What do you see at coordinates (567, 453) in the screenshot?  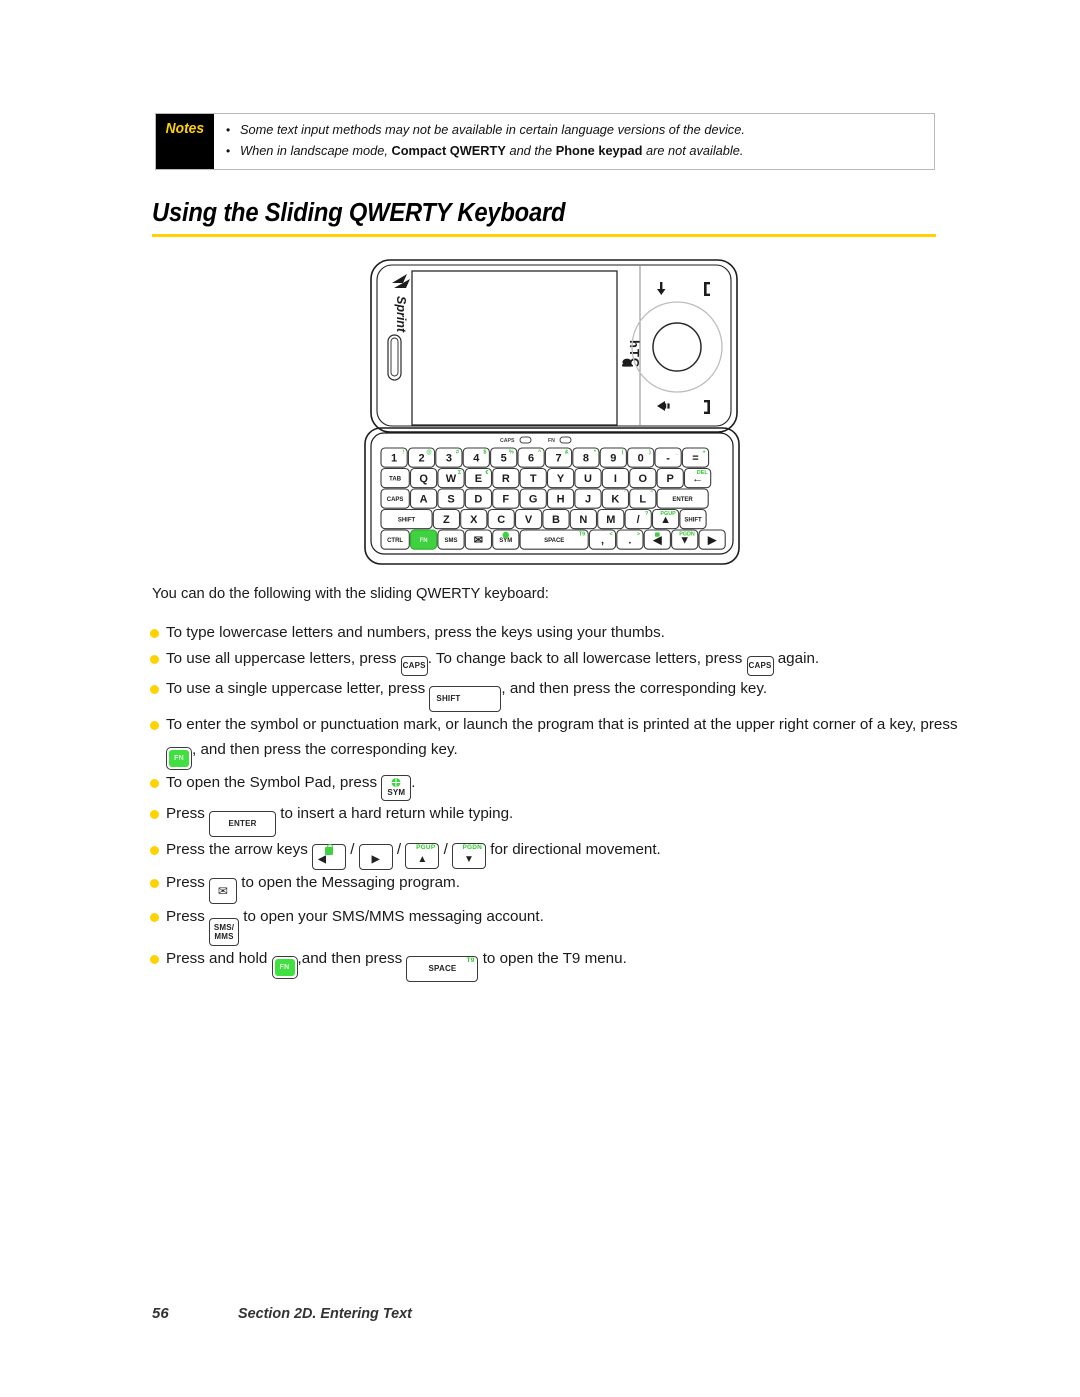 I see `phone-key-alt-label: &` at bounding box center [567, 453].